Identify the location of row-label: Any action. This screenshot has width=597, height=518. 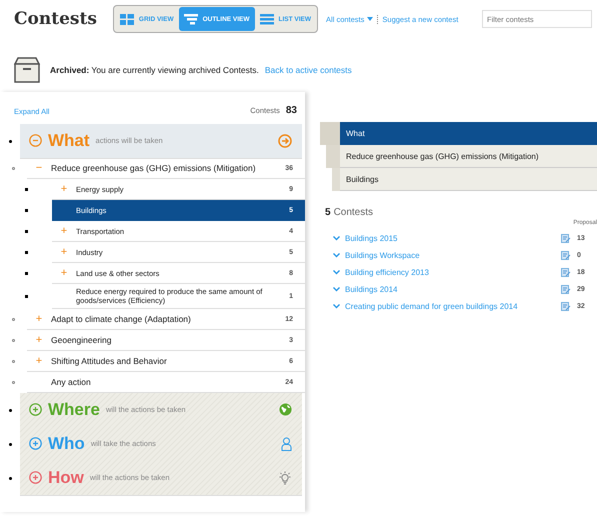
(71, 382).